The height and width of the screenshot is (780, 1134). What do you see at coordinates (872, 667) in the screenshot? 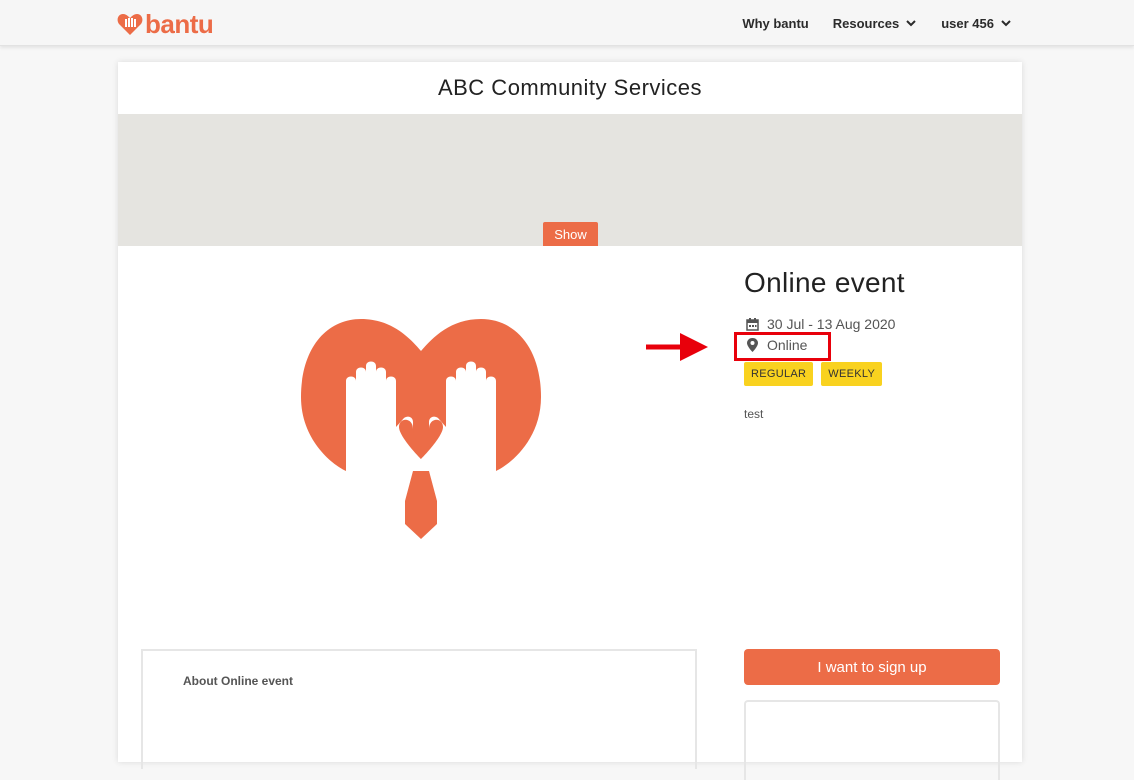
I see `sign-up-button: I want to sign up` at bounding box center [872, 667].